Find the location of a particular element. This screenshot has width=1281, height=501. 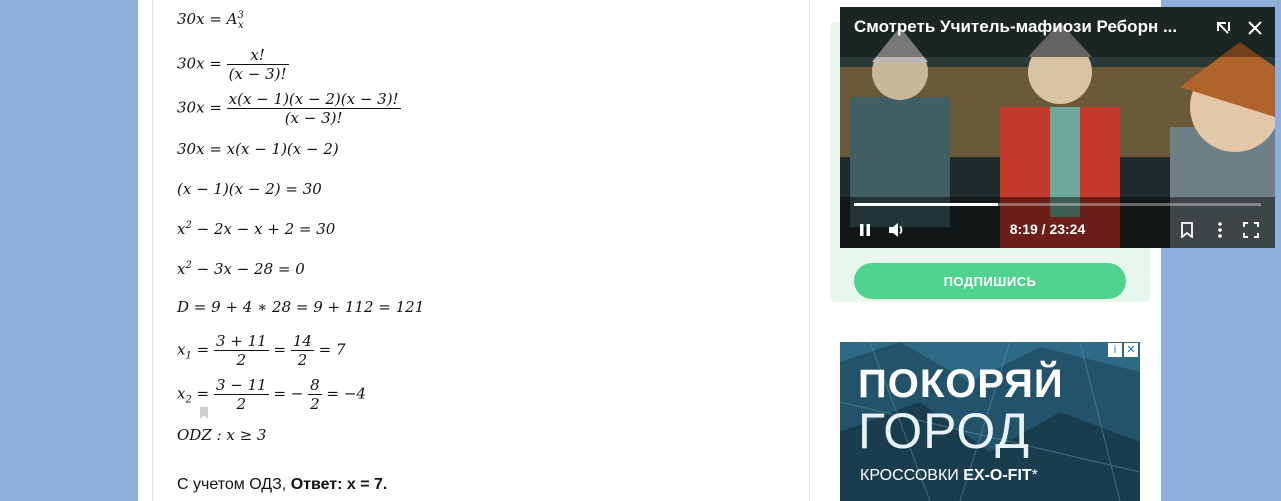

equation-line-7: x2 − 3x − 28 = 0 is located at coordinates (241, 269).